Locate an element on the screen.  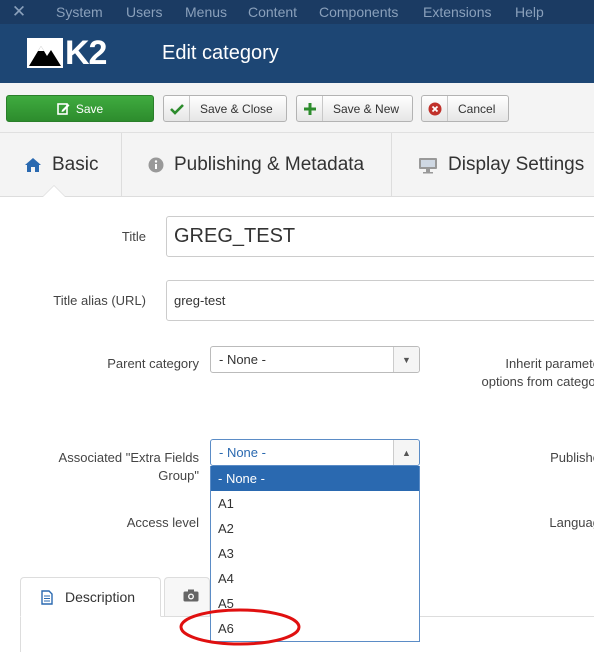
inherit-label-line1: Inherit paramete is located at coordinates (549, 363).